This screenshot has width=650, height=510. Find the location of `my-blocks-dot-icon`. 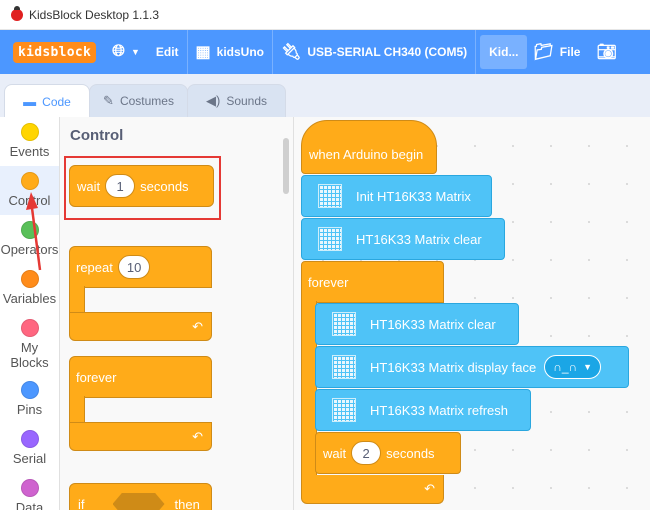

my-blocks-dot-icon is located at coordinates (29, 328).